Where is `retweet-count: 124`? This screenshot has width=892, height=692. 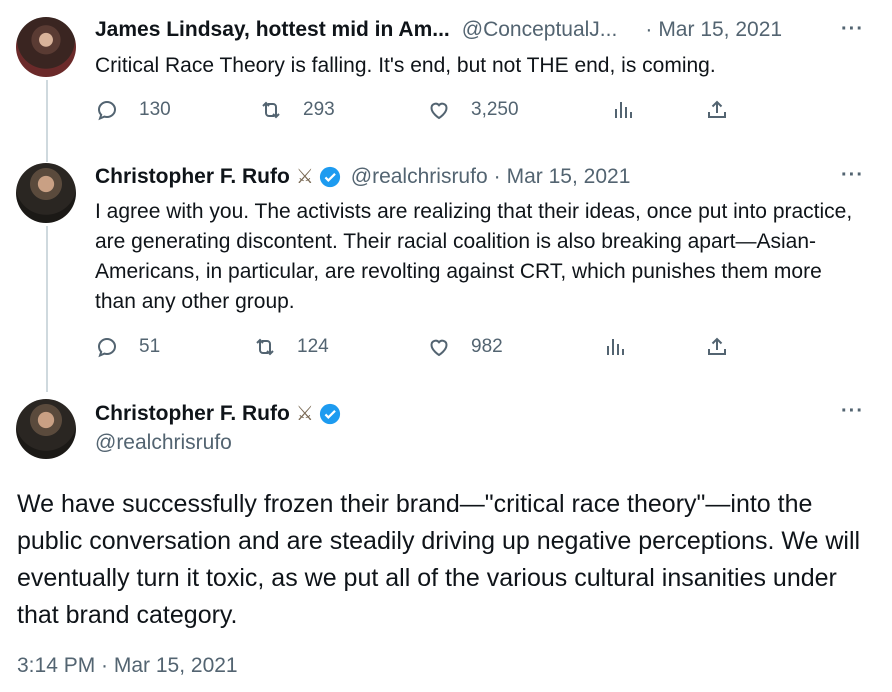
retweet-count: 124 is located at coordinates (313, 346).